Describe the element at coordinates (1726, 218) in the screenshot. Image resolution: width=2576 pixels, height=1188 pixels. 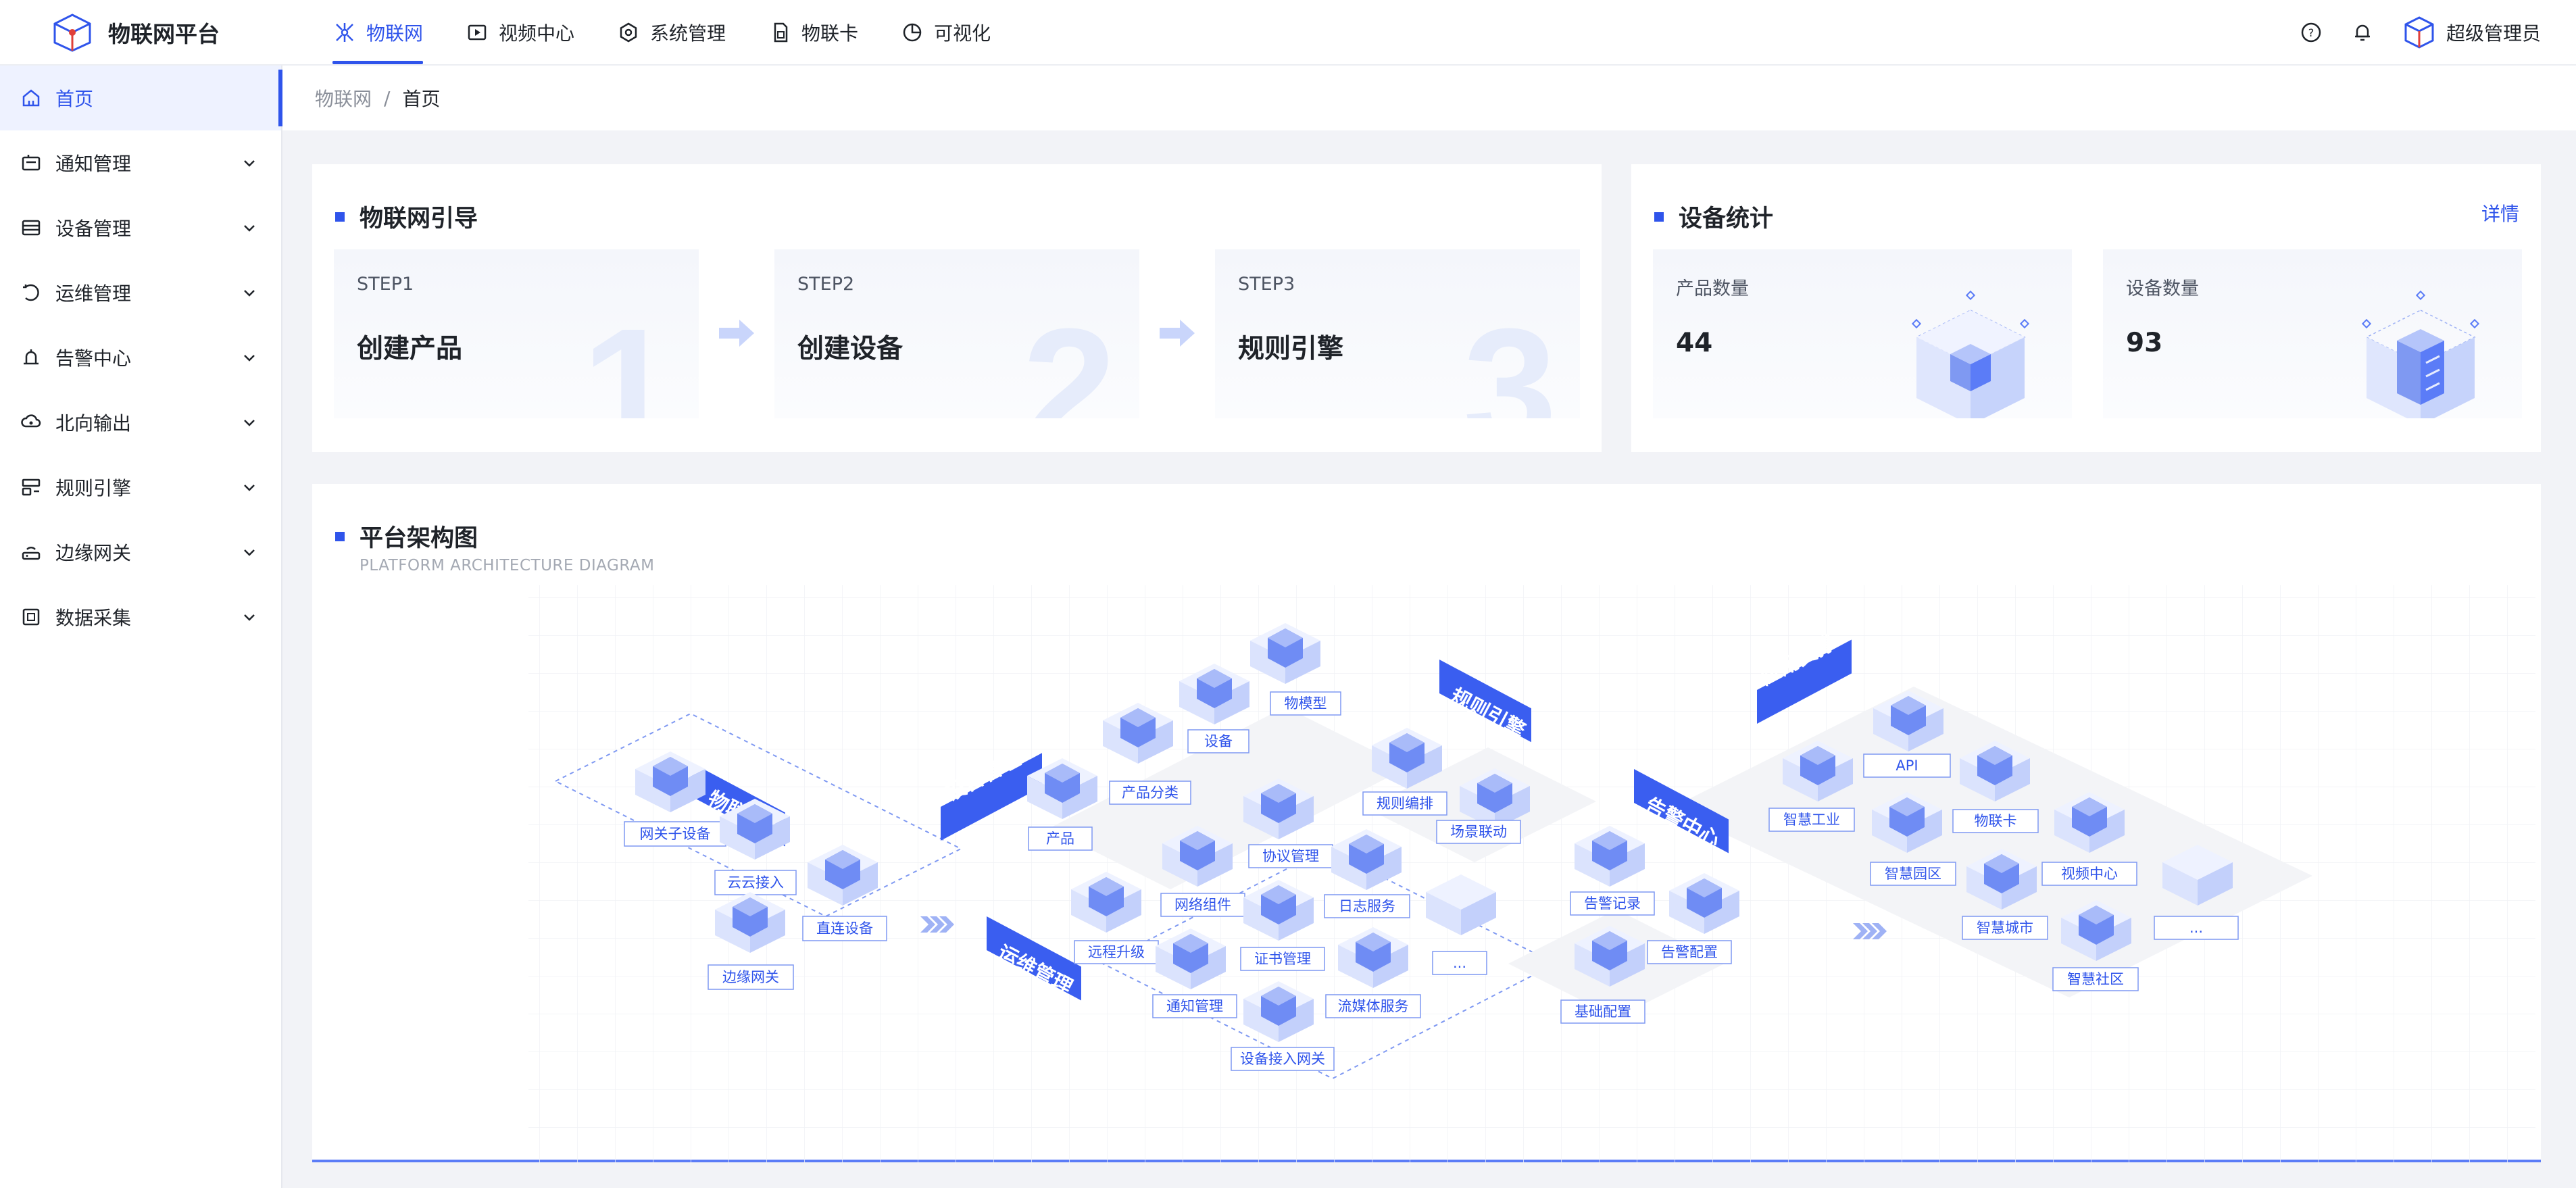
I see `stats-title: 设备统计` at that location.